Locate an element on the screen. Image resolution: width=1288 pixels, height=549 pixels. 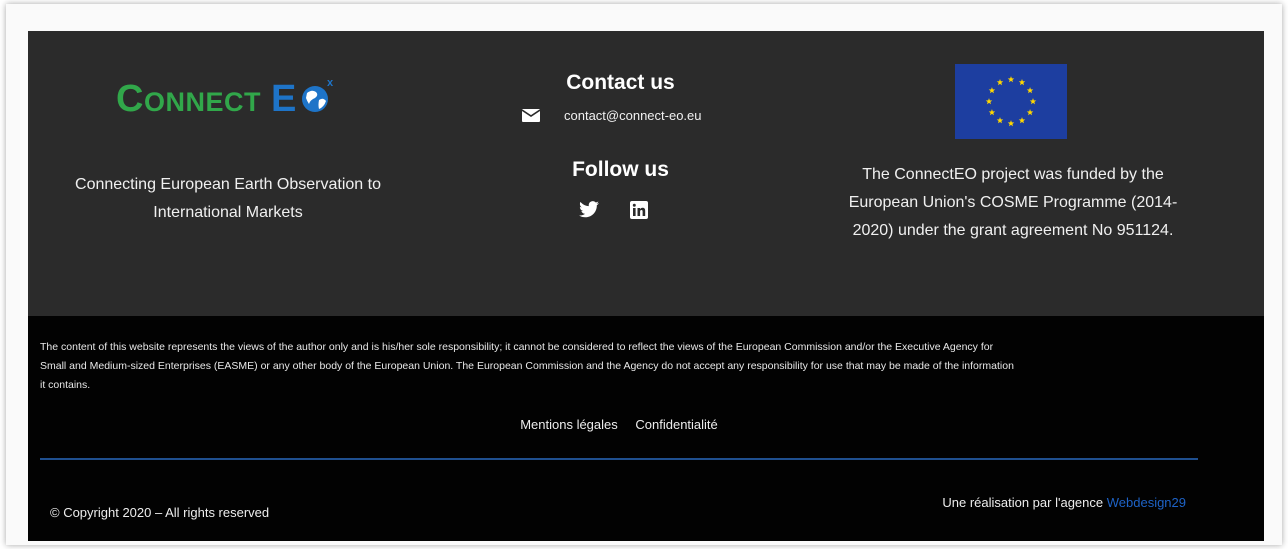
linkedin-icon is located at coordinates (639, 210).